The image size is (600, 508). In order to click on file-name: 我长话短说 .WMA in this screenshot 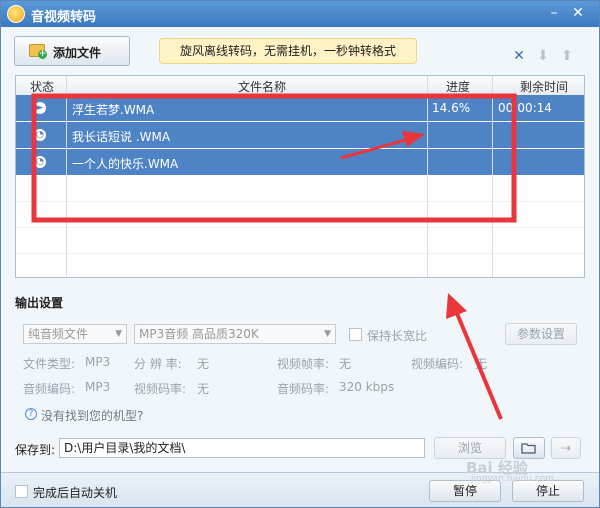, I will do `click(121, 137)`.